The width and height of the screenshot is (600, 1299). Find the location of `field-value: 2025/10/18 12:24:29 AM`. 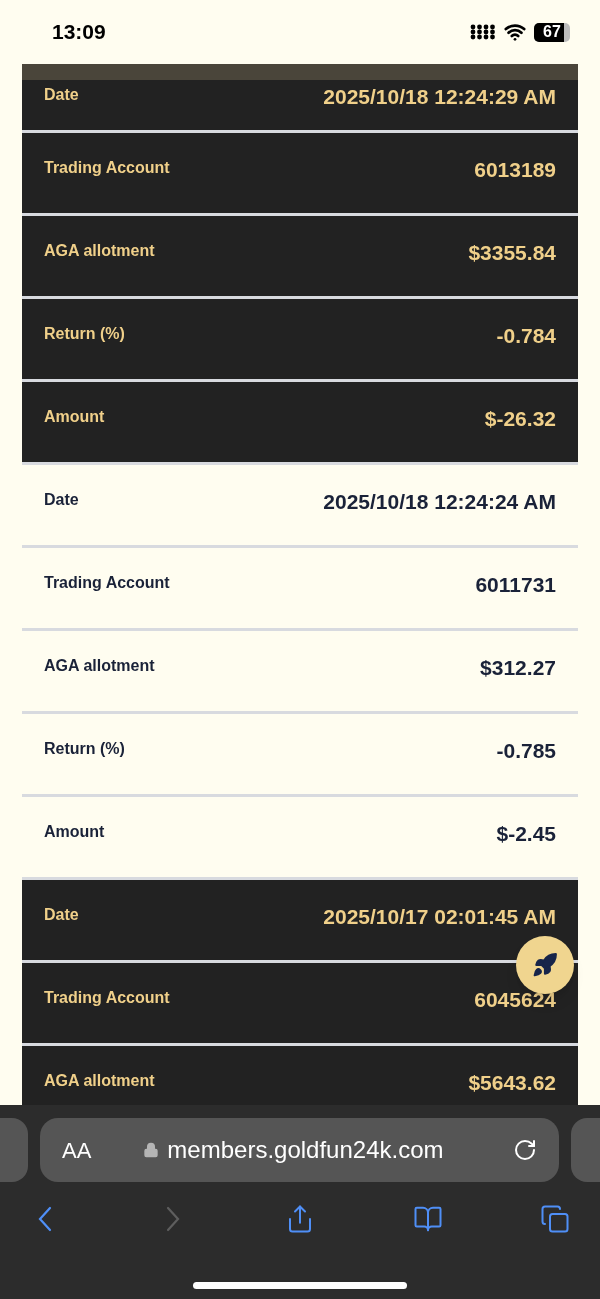

field-value: 2025/10/18 12:24:29 AM is located at coordinates (439, 97).